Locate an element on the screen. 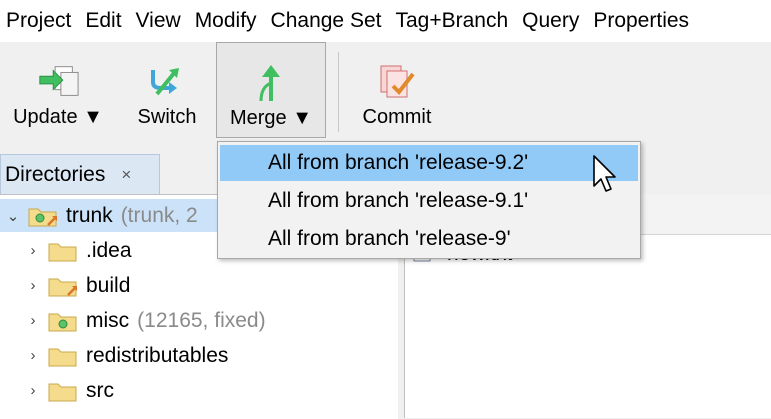 The height and width of the screenshot is (419, 771). menu-properties: Properties is located at coordinates (641, 21).